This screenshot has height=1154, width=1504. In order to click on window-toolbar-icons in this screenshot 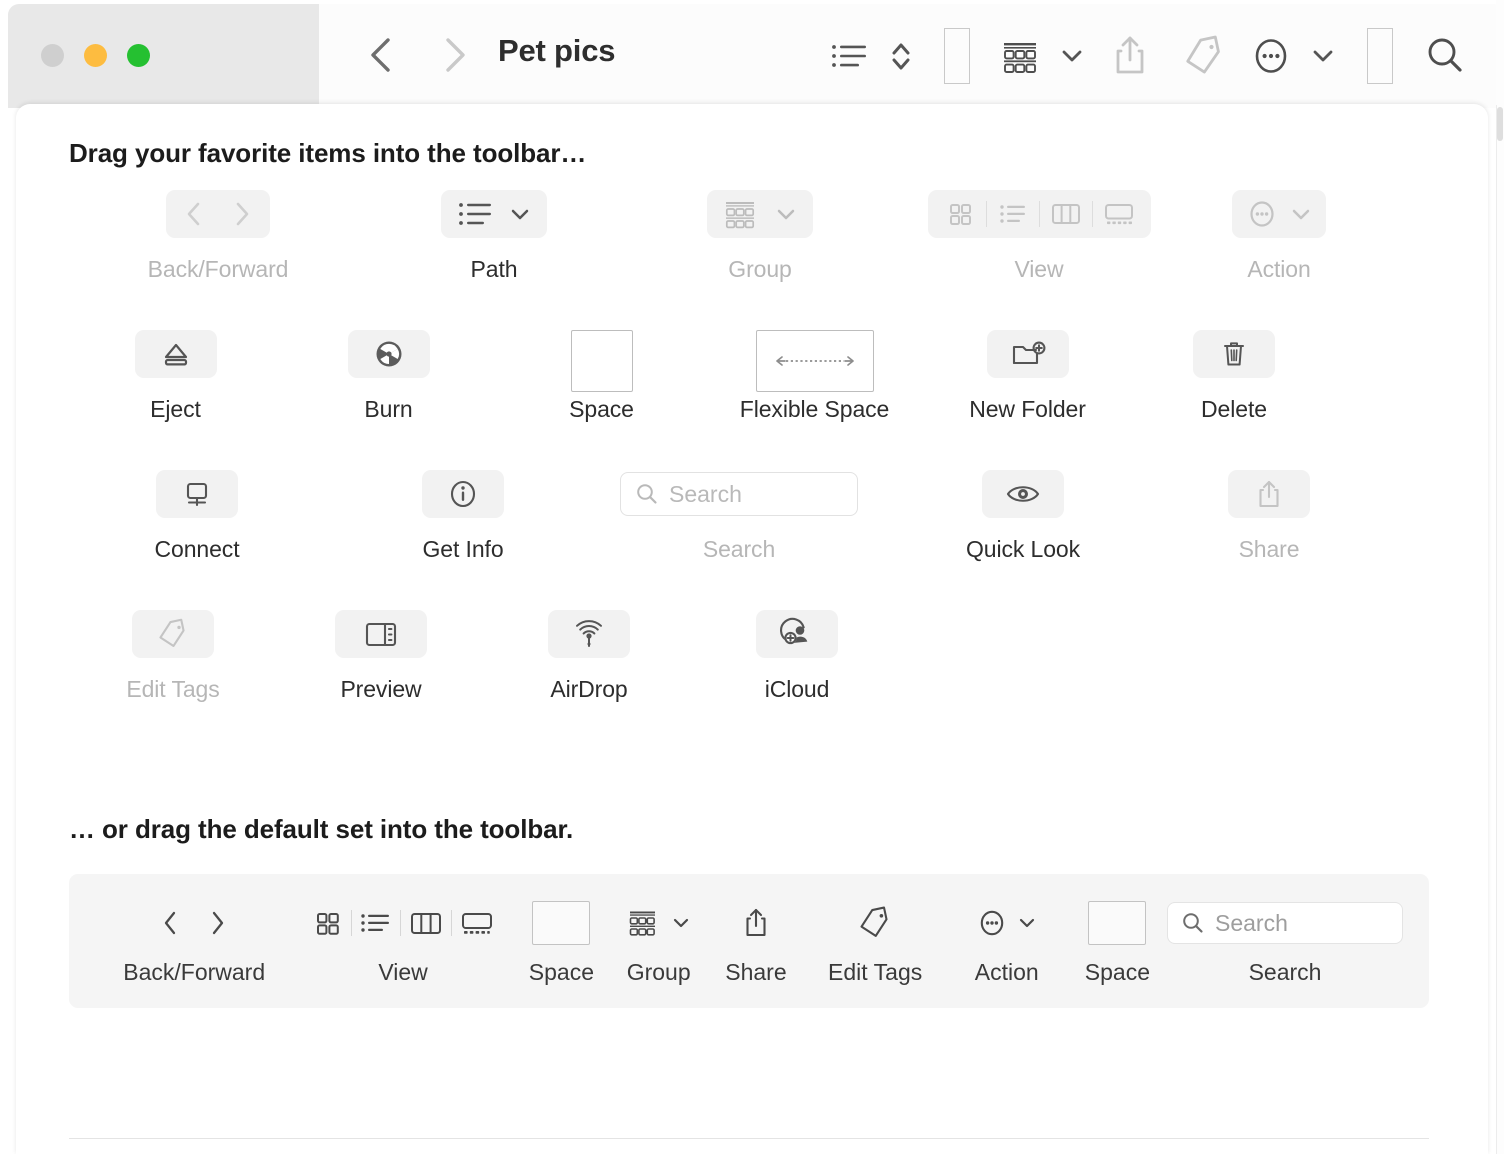, I will do `click(1148, 56)`.